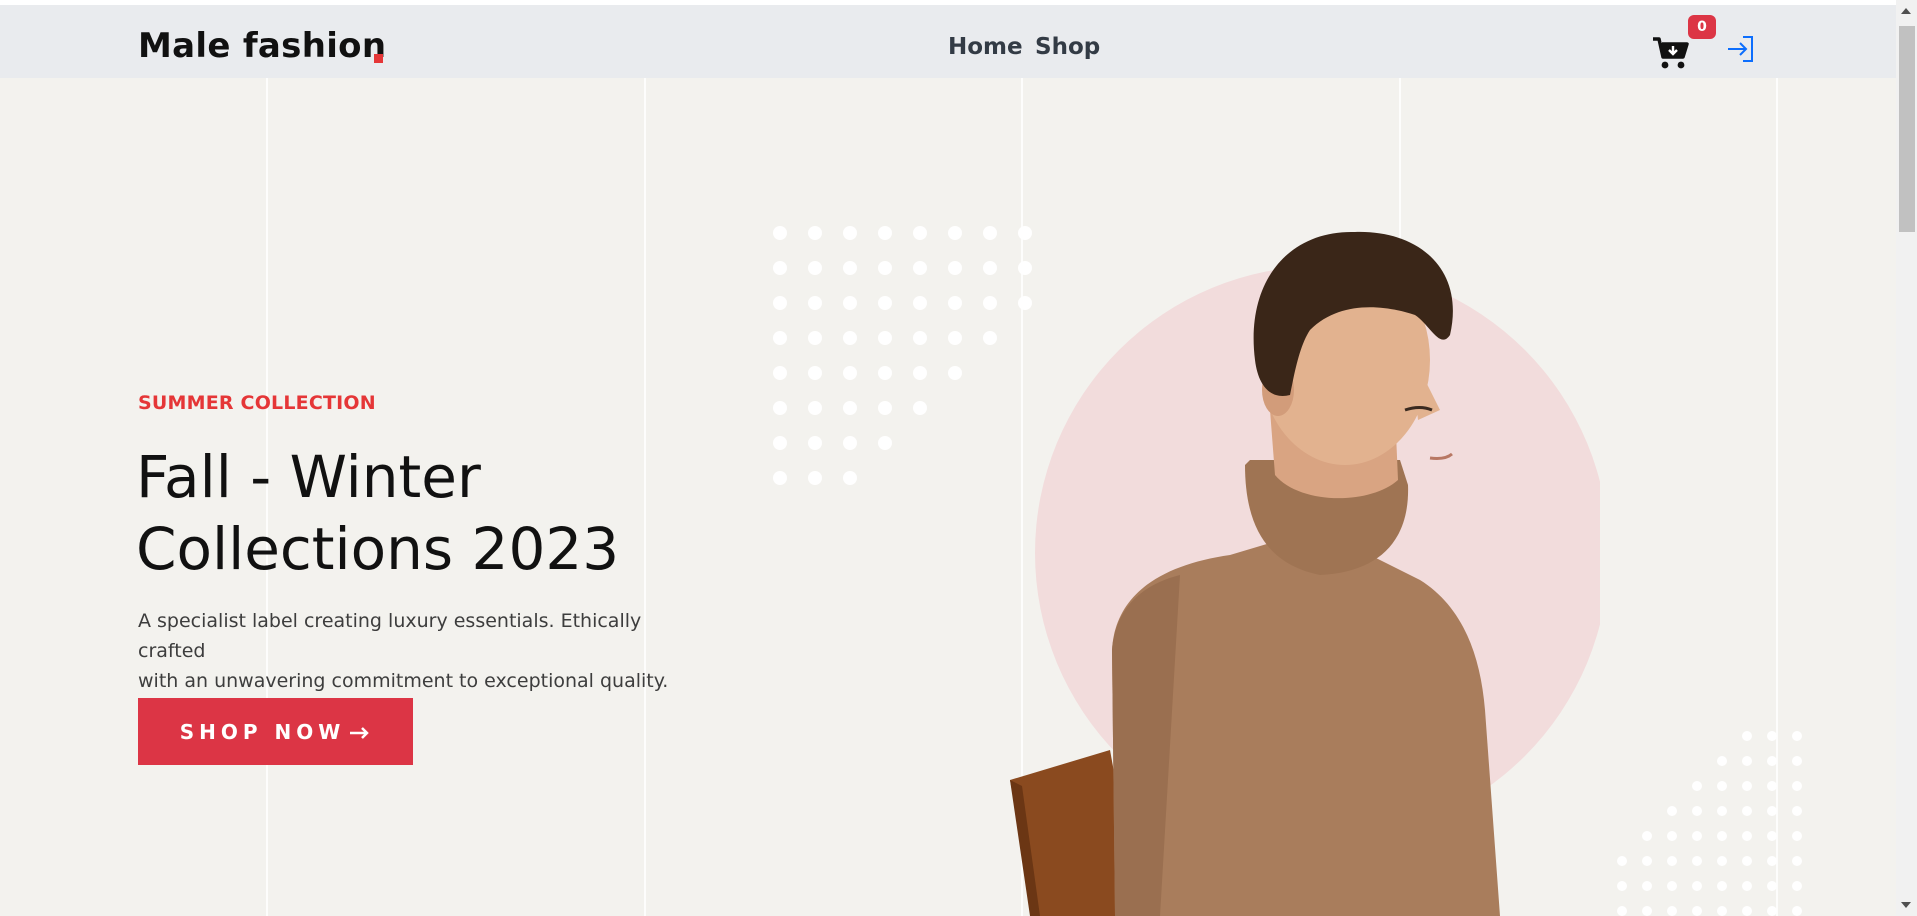 Image resolution: width=1917 pixels, height=916 pixels. What do you see at coordinates (1709, 823) in the screenshot?
I see `dot-pattern-bottom` at bounding box center [1709, 823].